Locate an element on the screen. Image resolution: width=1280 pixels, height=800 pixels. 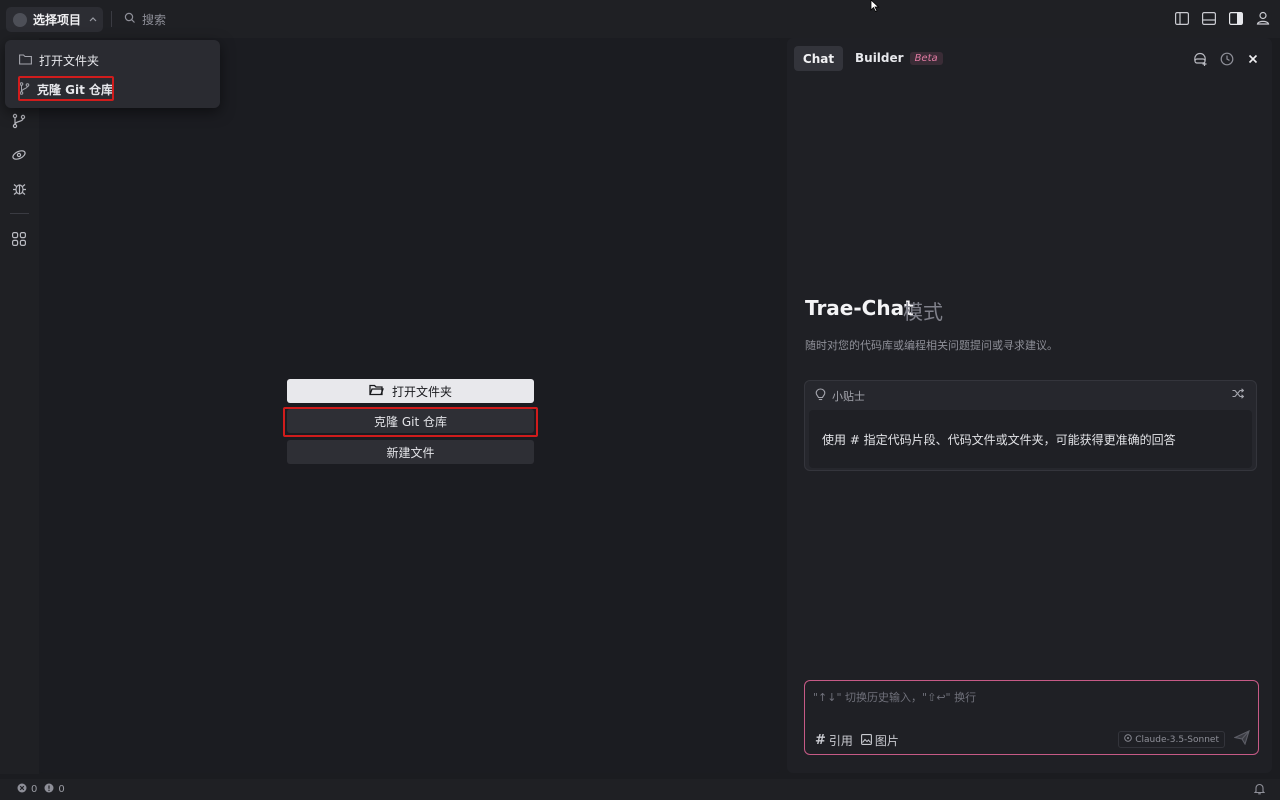
mode-suffix: 模式 is located at coordinates (923, 312).